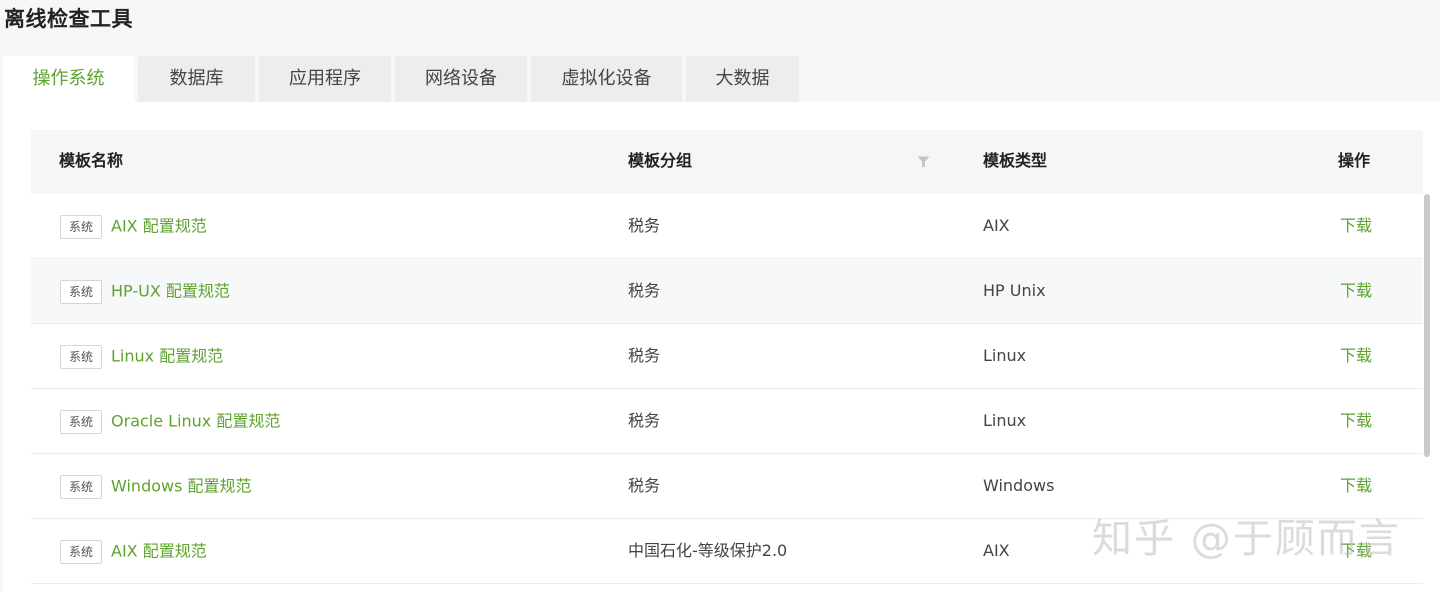 The width and height of the screenshot is (1440, 591). I want to click on template-type-cell: Windows, so click(1019, 485).